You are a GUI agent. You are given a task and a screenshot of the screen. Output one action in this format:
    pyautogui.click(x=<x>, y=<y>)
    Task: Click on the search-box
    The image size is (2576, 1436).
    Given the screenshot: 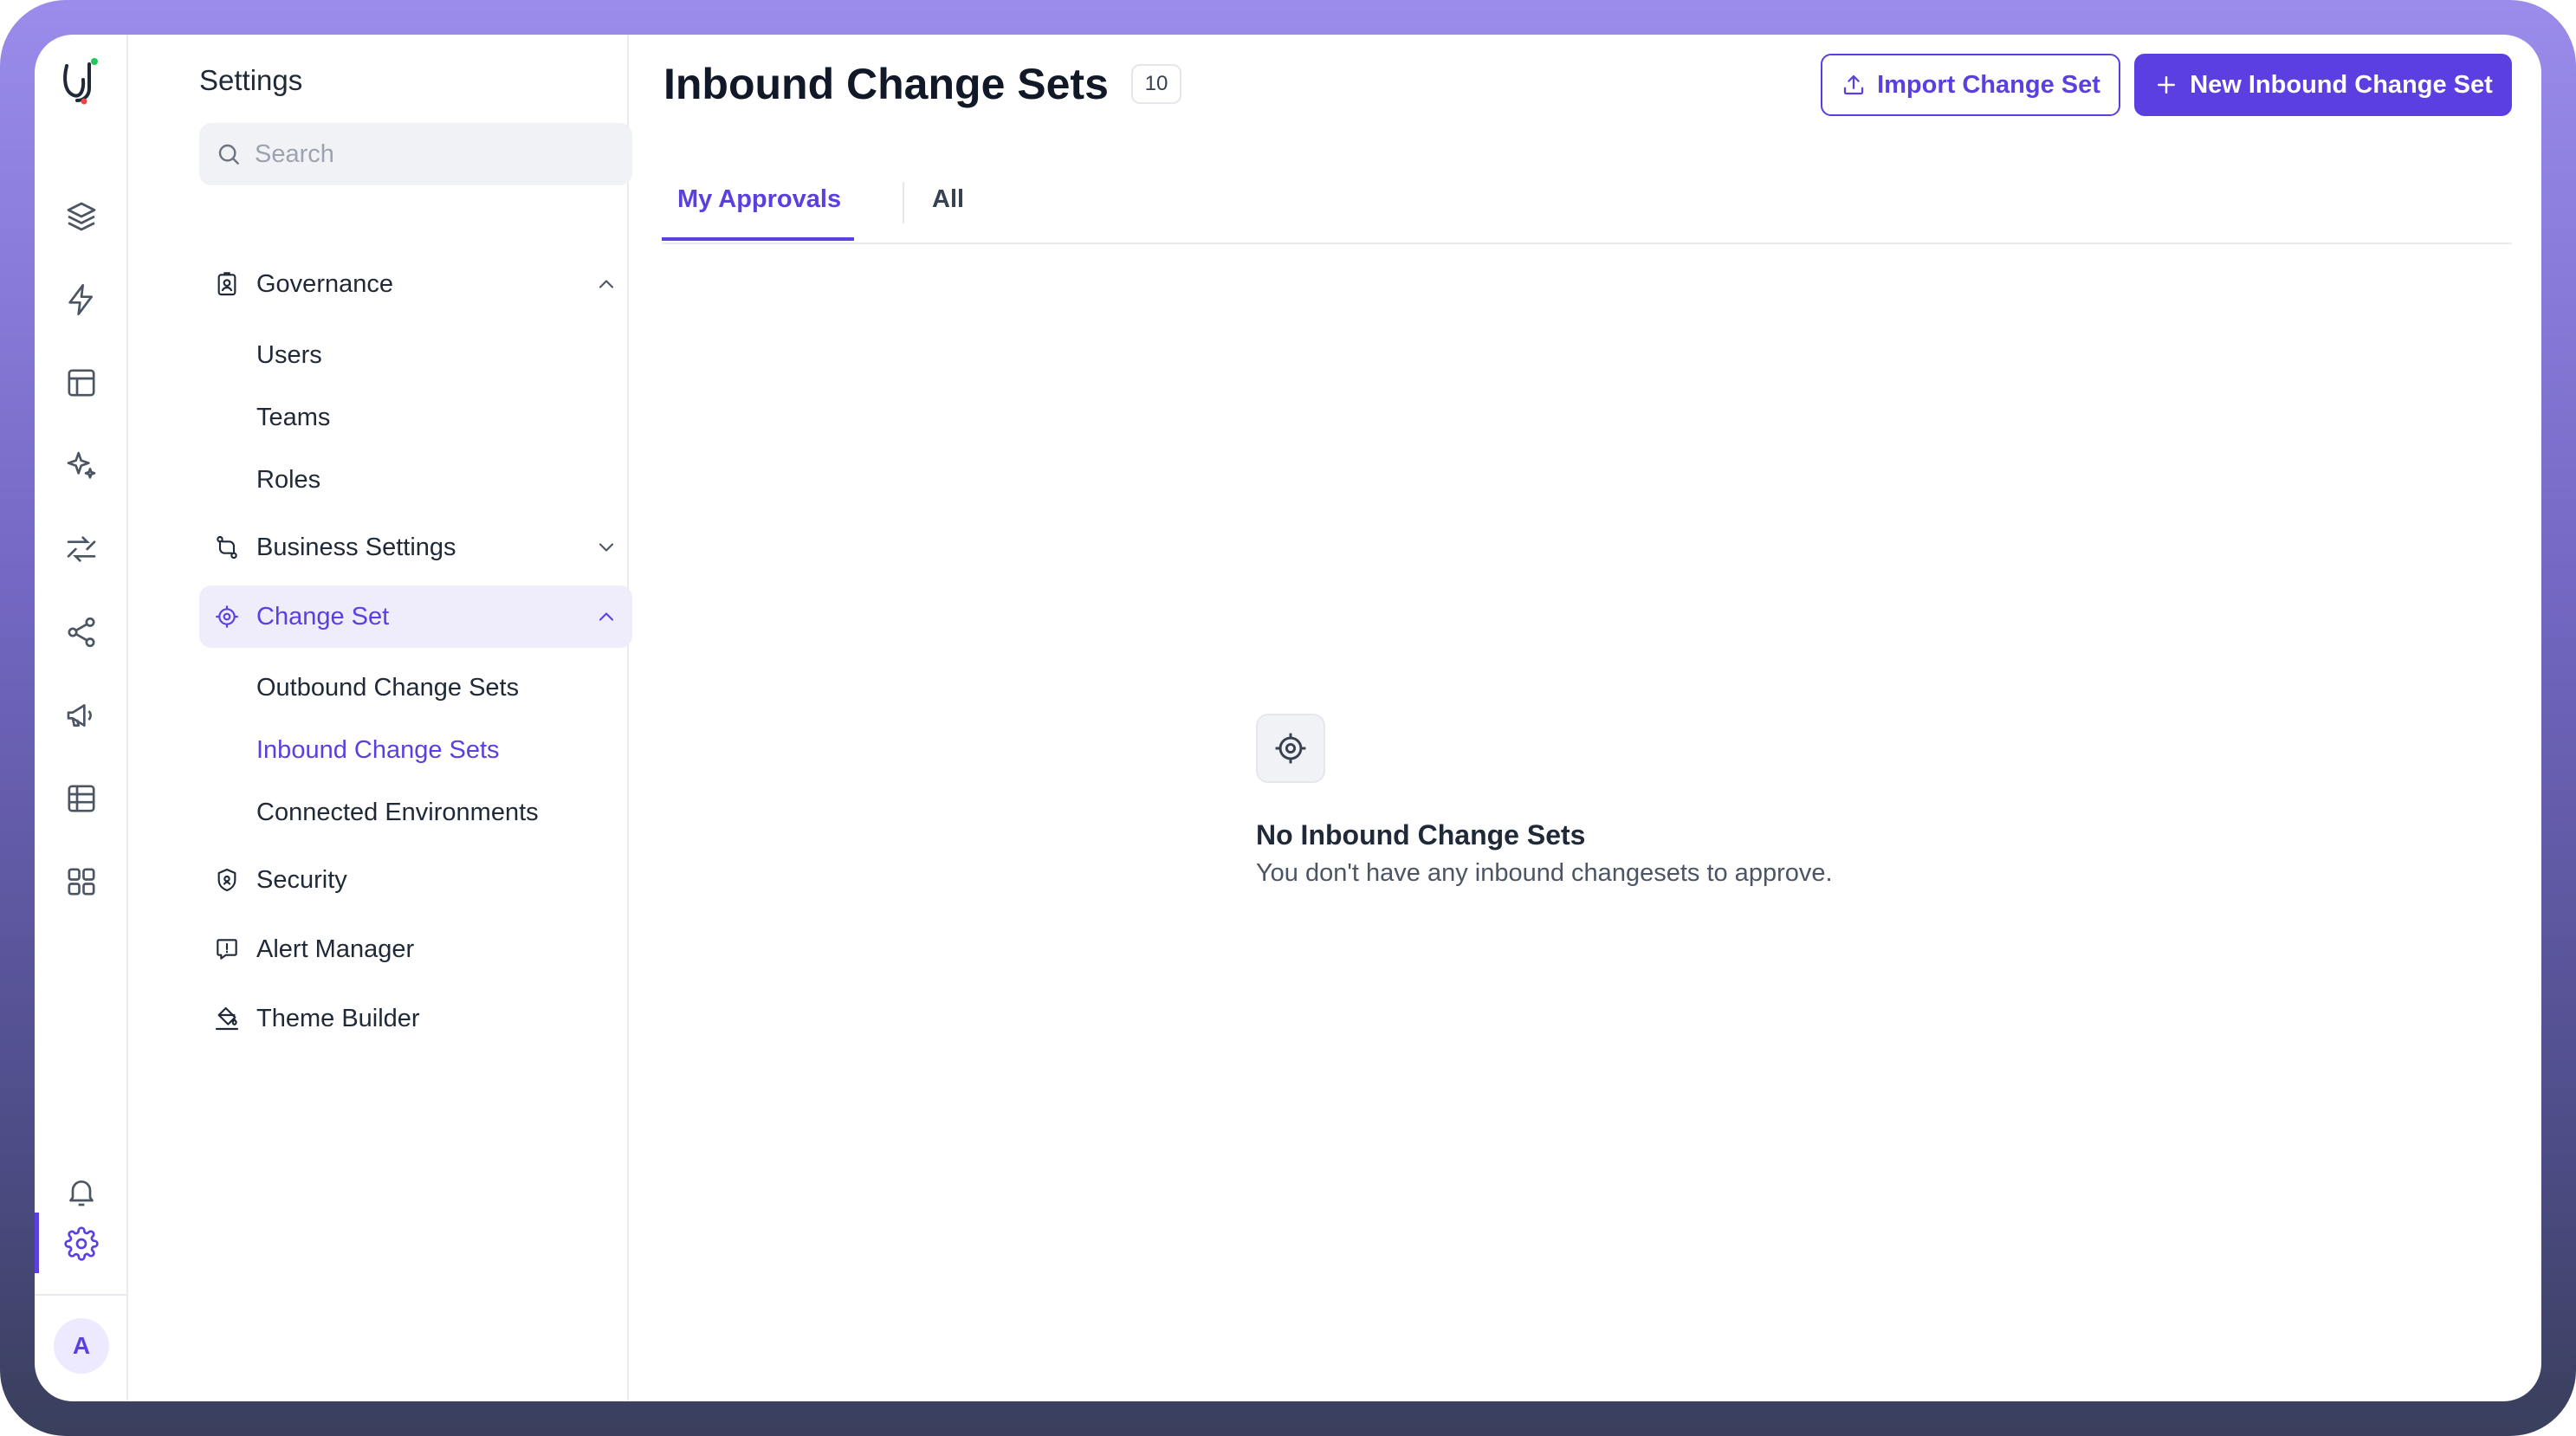 What is the action you would take?
    pyautogui.click(x=415, y=154)
    